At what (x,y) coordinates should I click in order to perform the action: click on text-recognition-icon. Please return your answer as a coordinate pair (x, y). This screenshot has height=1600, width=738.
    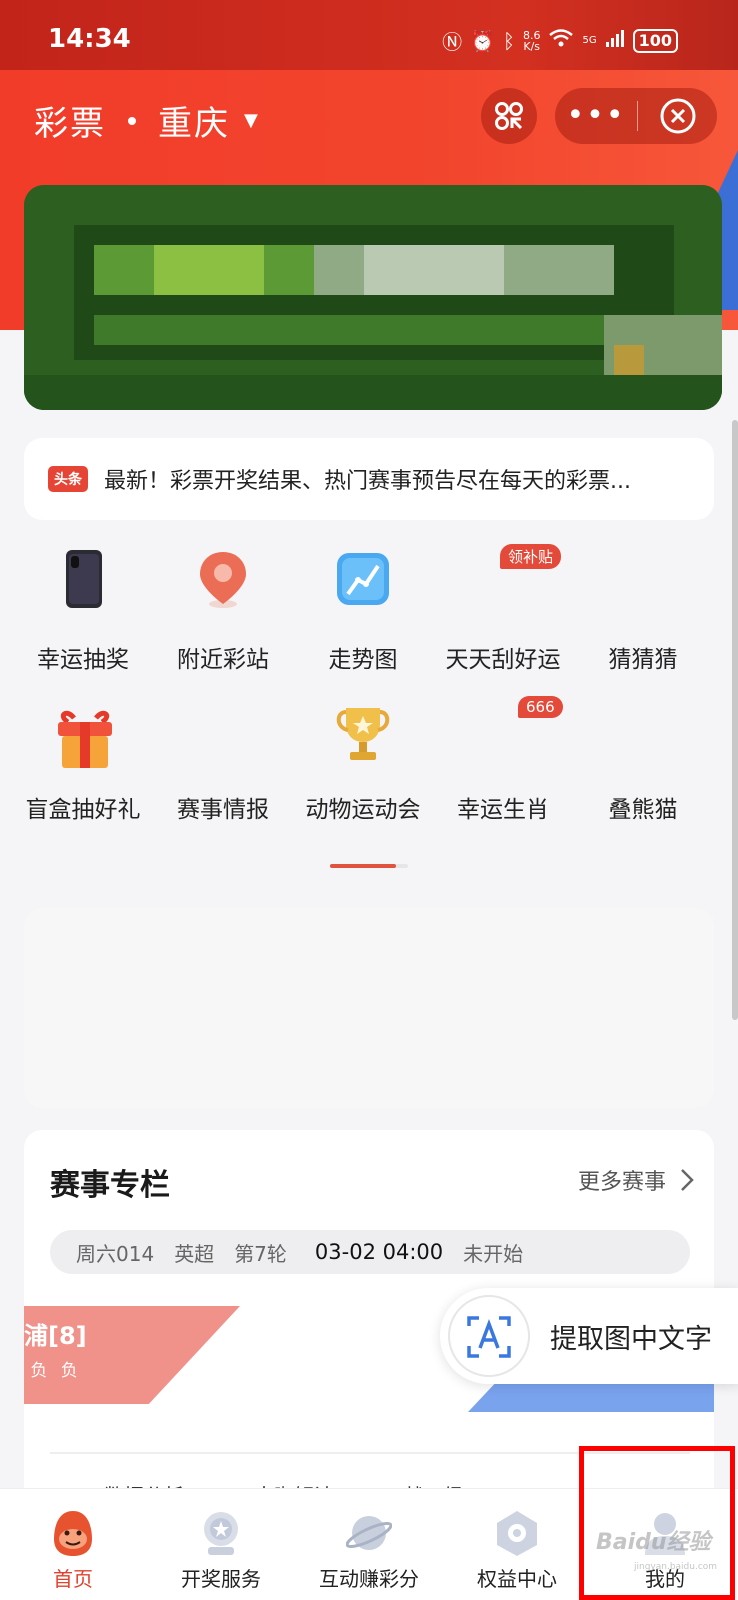
    Looking at the image, I should click on (489, 1336).